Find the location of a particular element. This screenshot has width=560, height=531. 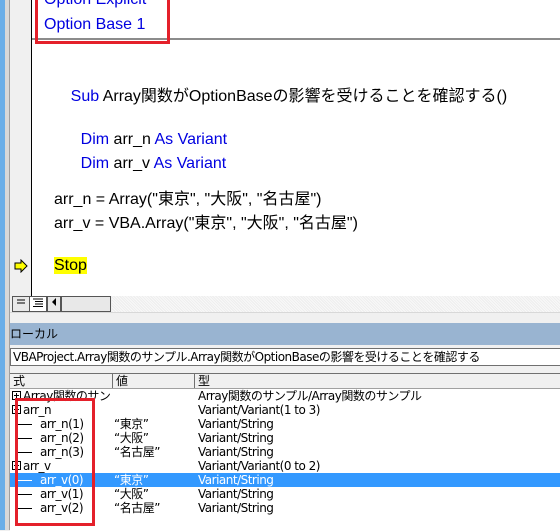

annotation-box-option-base is located at coordinates (102, 22).